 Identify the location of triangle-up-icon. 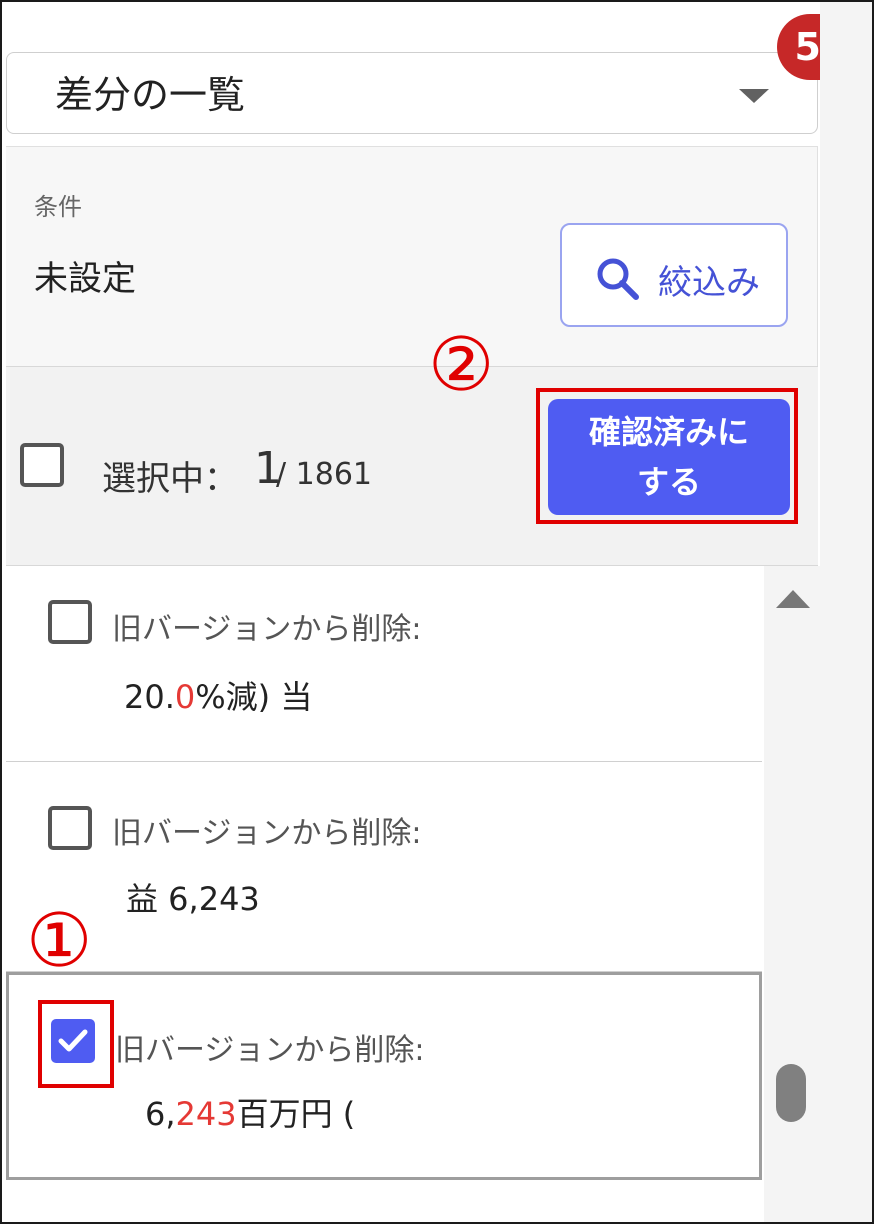
(793, 599).